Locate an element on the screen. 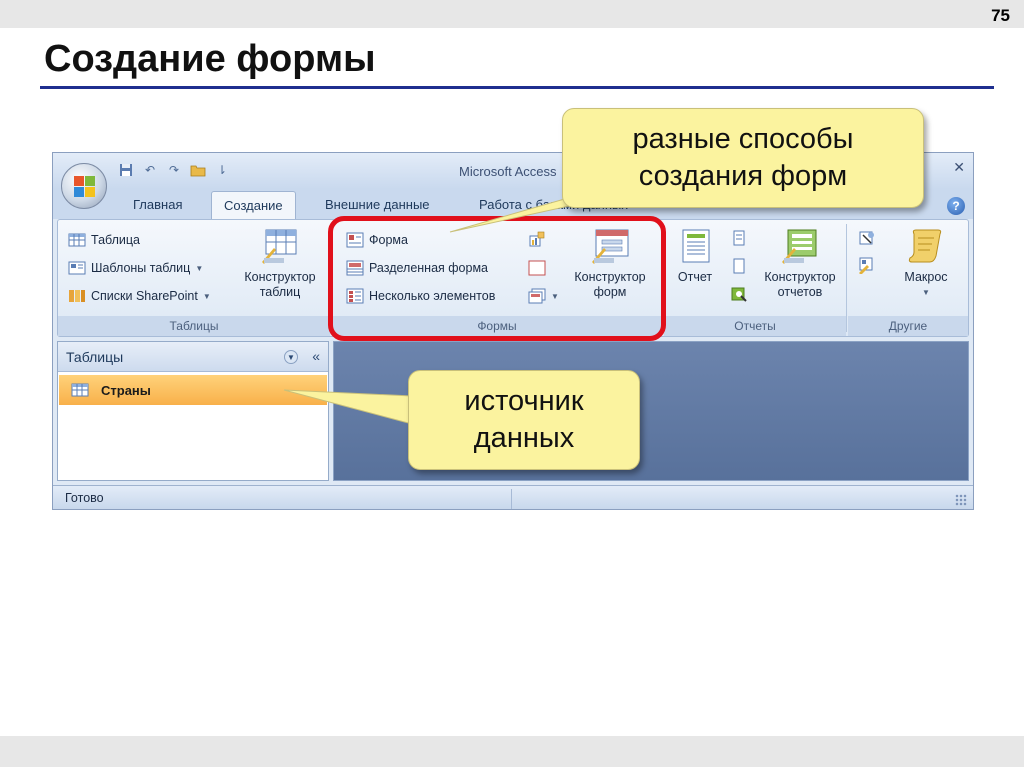  group-label-other: Другие is located at coordinates (908, 326).